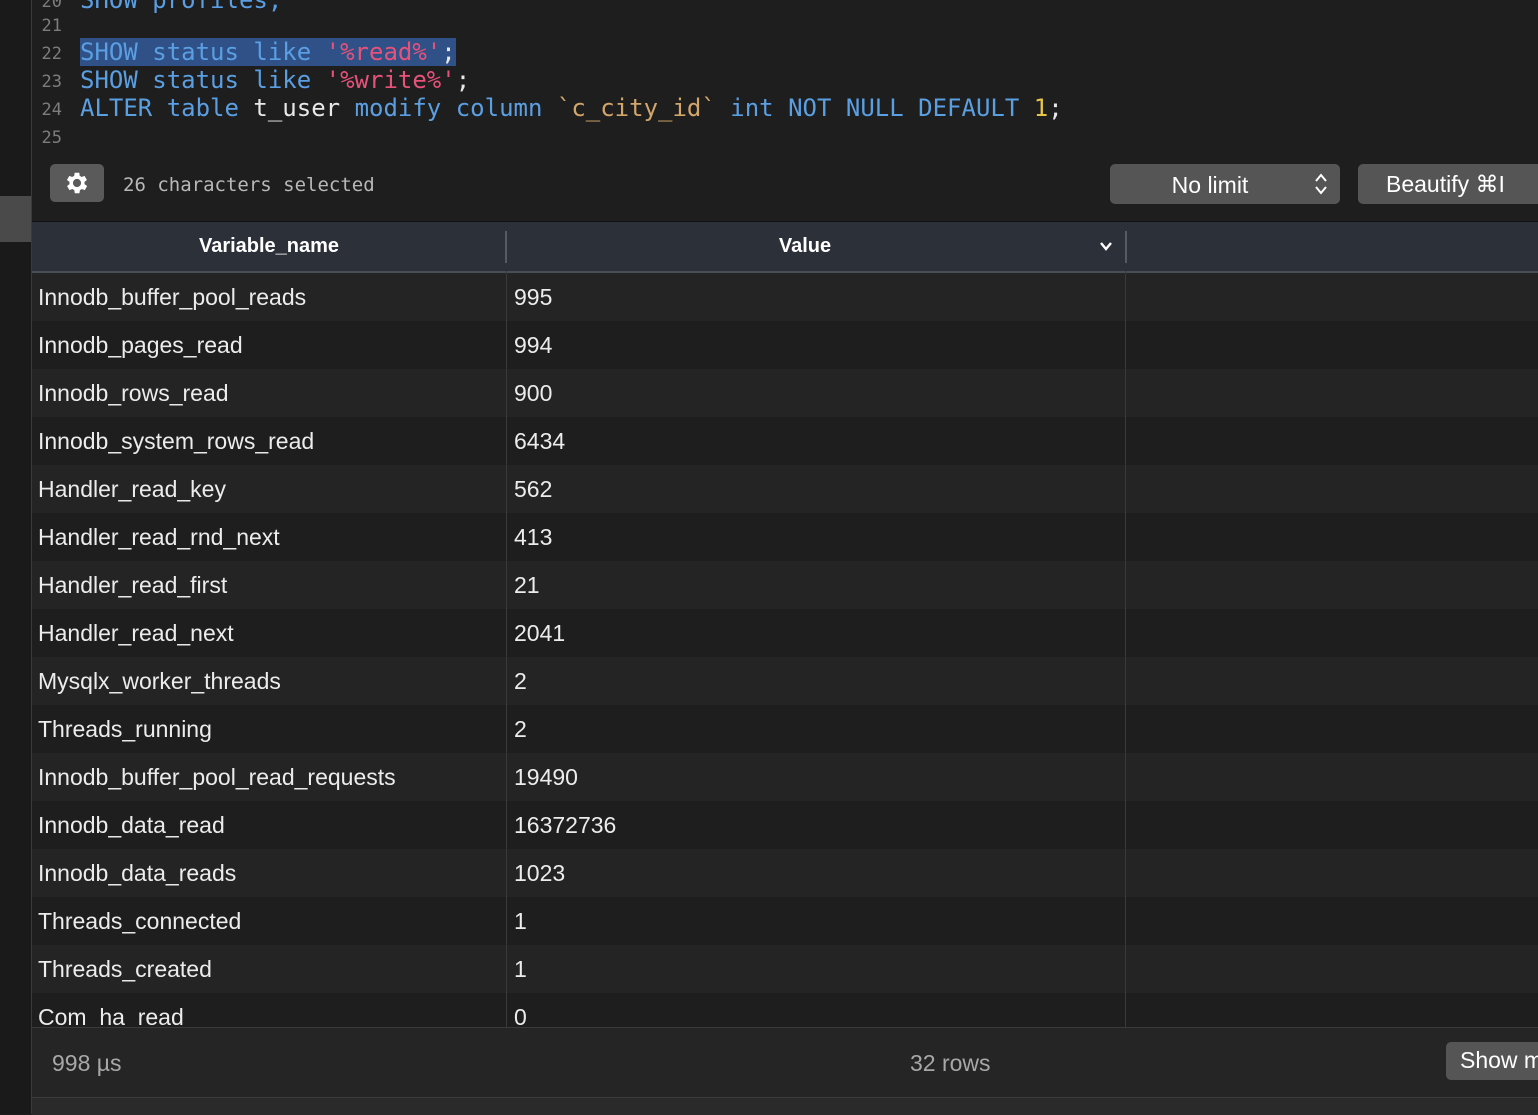 The height and width of the screenshot is (1115, 1538). What do you see at coordinates (785, 585) in the screenshot?
I see `table-row: Handler_read_first 21` at bounding box center [785, 585].